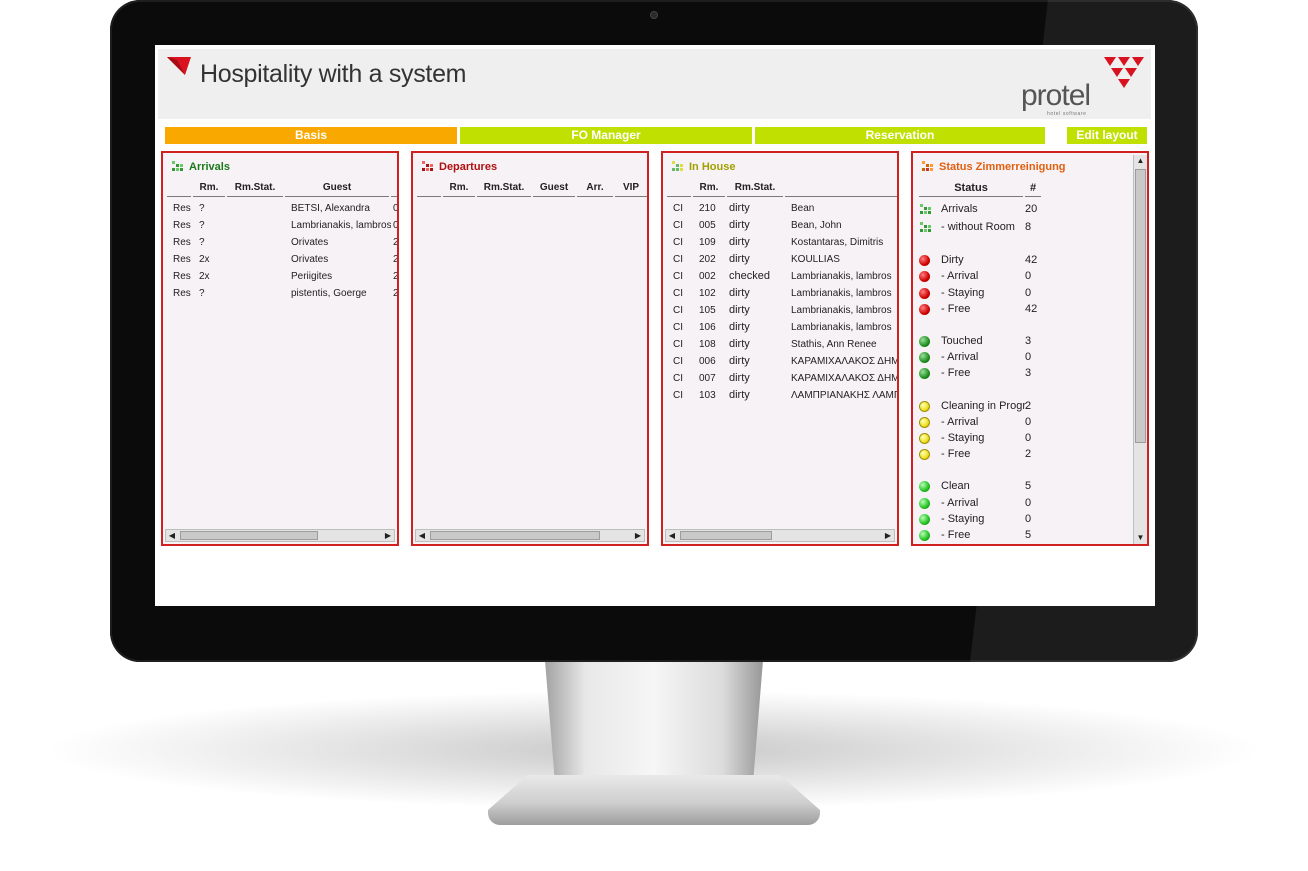 The width and height of the screenshot is (1308, 871). I want to click on red-triangle-logo-icon, so click(179, 66).